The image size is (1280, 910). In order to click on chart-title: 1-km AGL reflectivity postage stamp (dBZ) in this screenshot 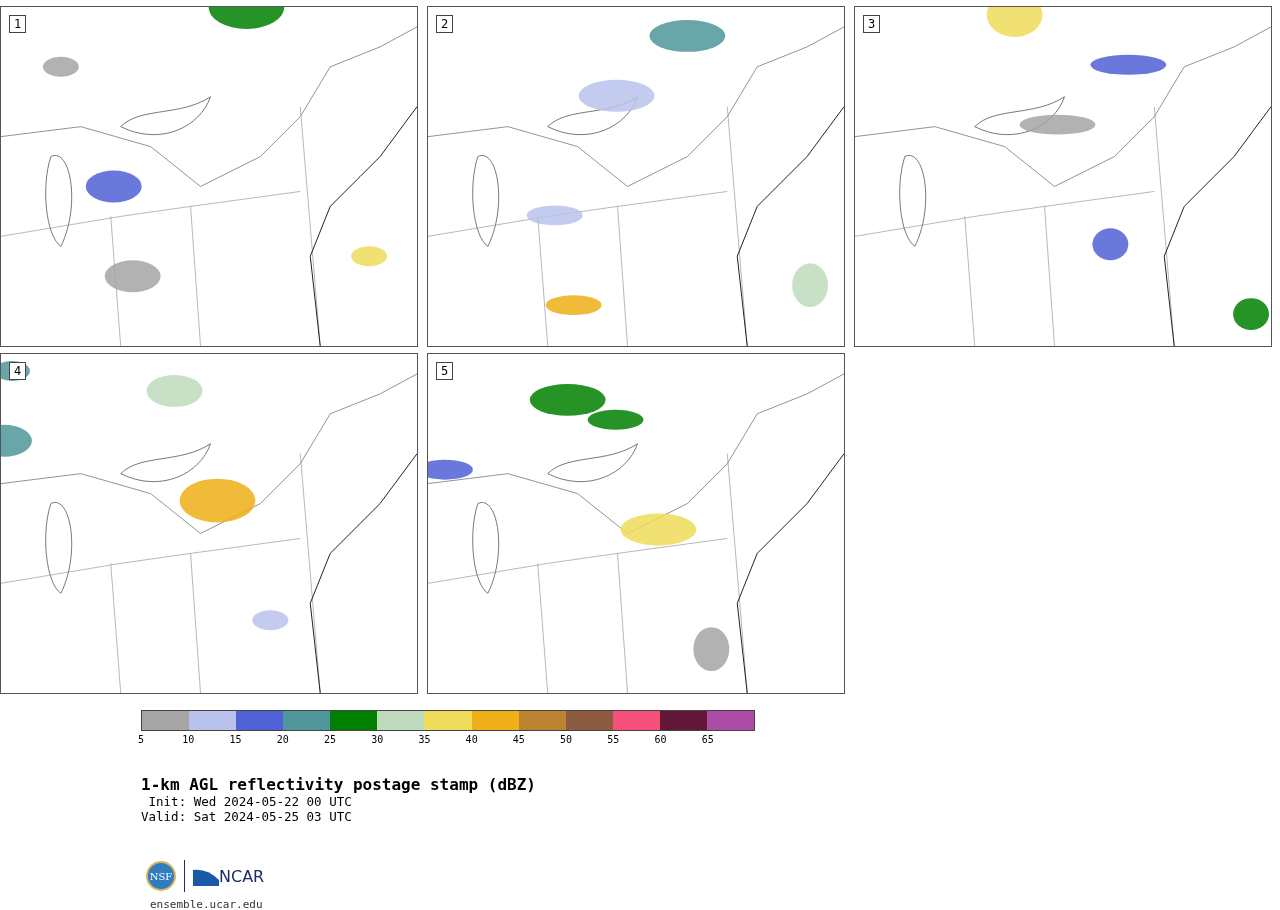, I will do `click(339, 784)`.